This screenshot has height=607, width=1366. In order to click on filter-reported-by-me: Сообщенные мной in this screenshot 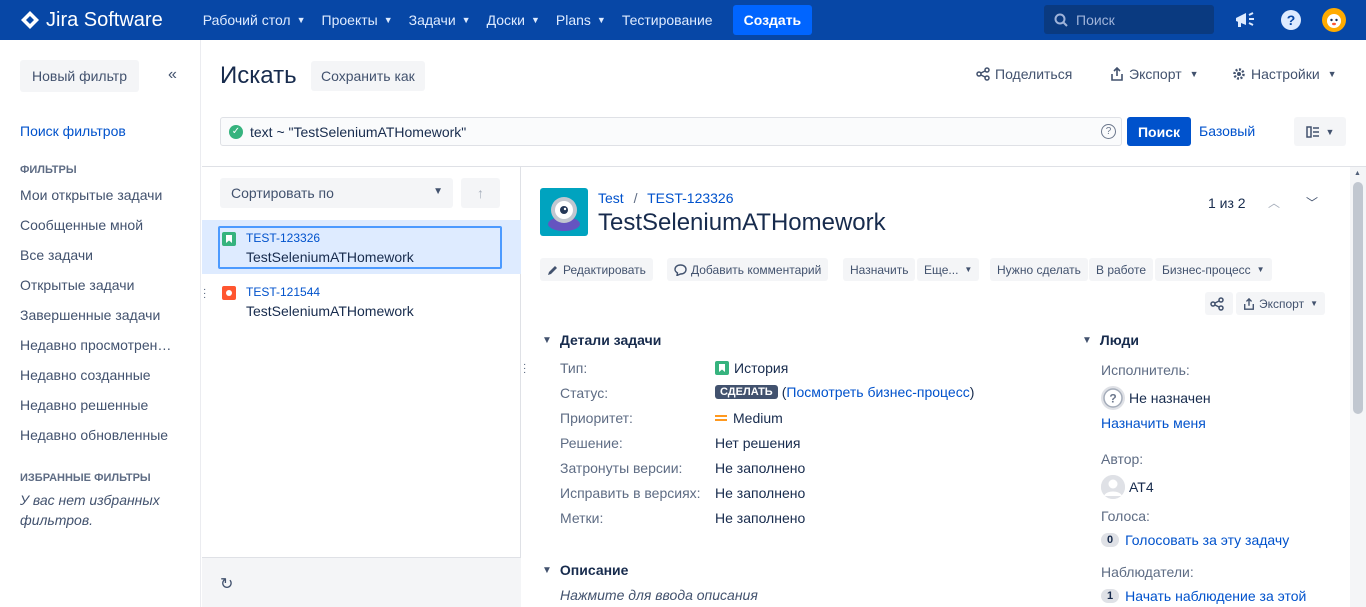, I will do `click(81, 225)`.